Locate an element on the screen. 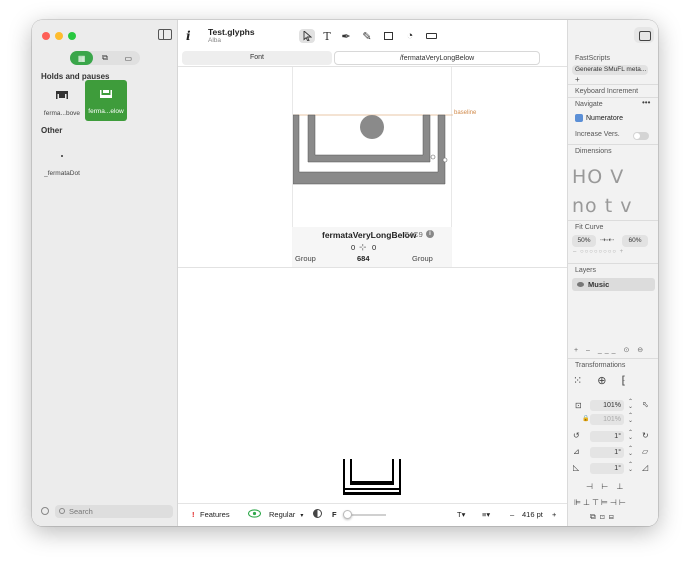 This screenshot has height=567, width=690. zoom-out-button: – is located at coordinates (512, 514).